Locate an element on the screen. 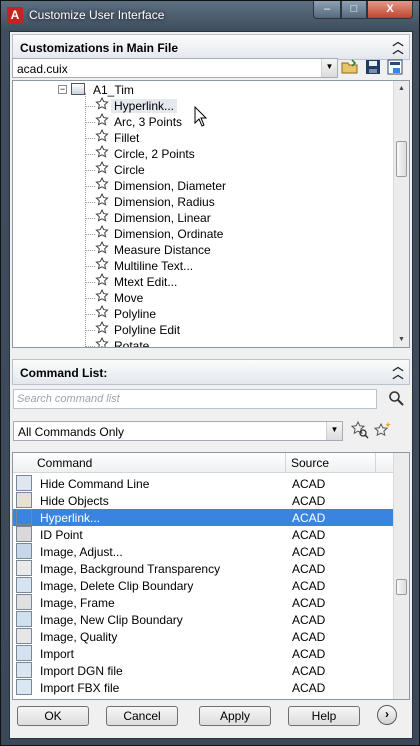  collapse-node-icon: − is located at coordinates (62, 89).